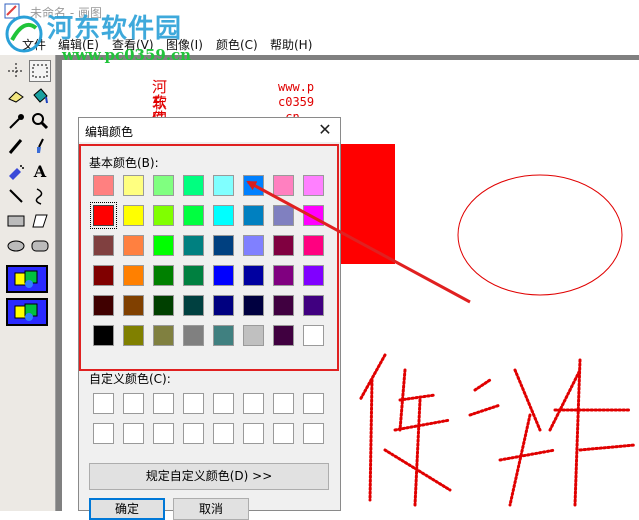 This screenshot has width=639, height=520. Describe the element at coordinates (358, 242) in the screenshot. I see `annotation-arrow` at that location.